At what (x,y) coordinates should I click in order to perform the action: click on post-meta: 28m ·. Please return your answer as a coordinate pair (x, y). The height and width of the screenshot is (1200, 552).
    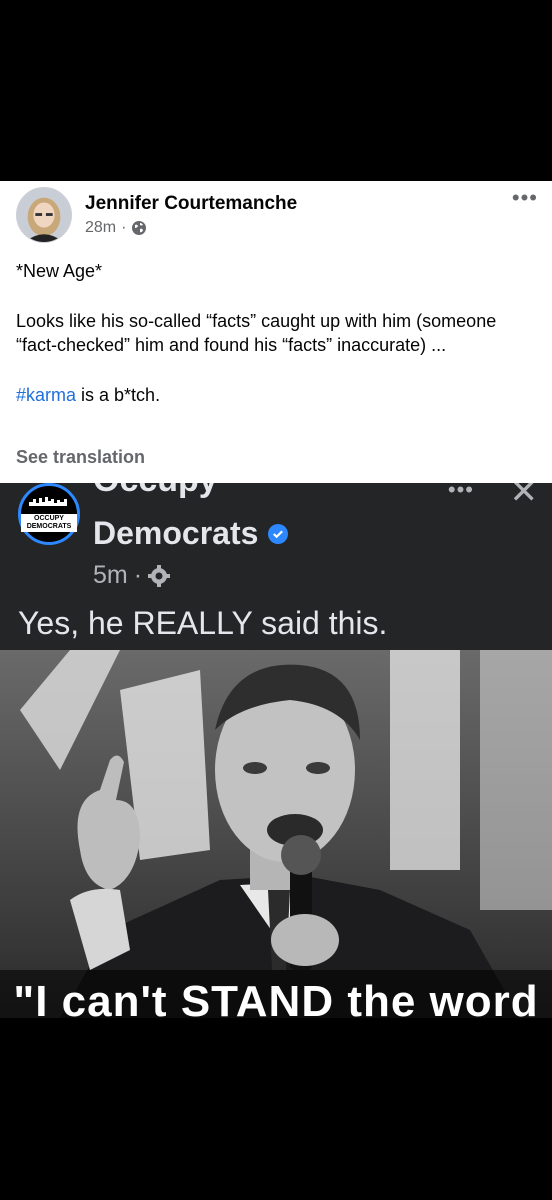
    Looking at the image, I should click on (116, 228).